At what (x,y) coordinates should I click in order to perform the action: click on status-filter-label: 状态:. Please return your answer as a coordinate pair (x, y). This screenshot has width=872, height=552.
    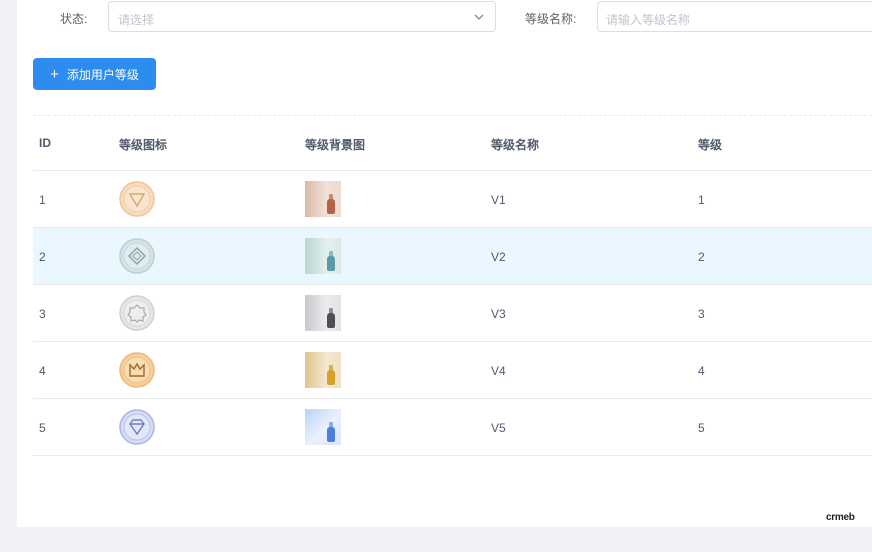
    Looking at the image, I should click on (74, 19).